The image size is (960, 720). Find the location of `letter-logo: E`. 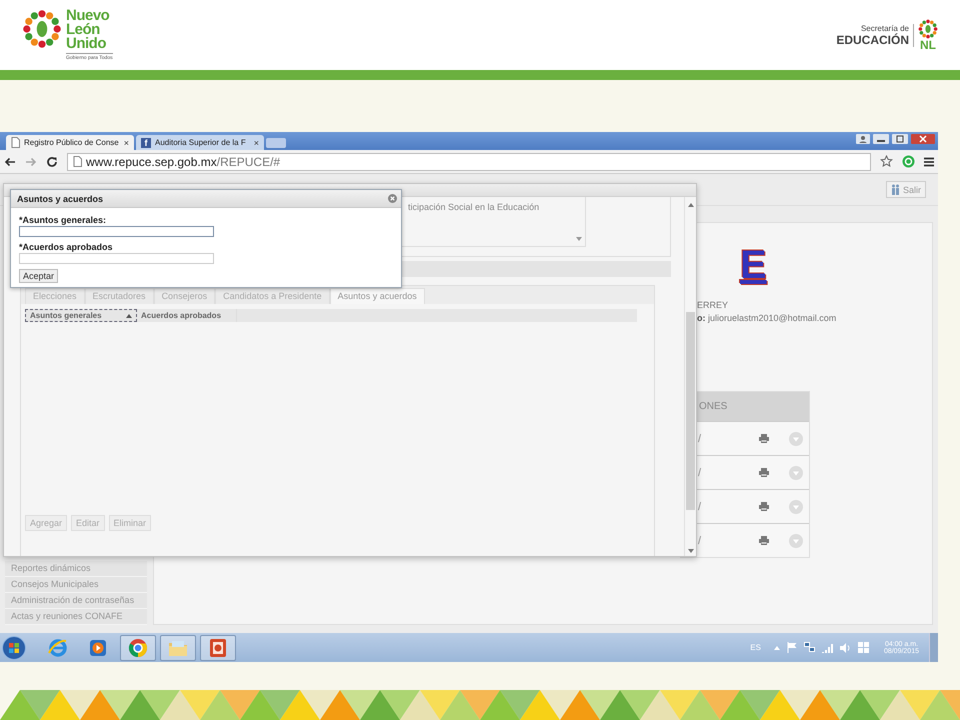

letter-logo: E is located at coordinates (753, 265).